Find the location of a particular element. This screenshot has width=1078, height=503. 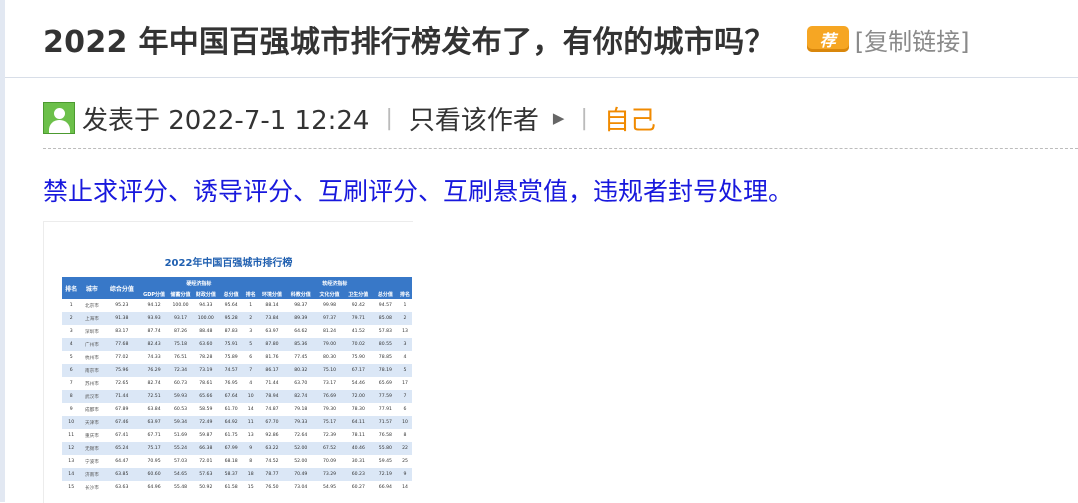

post-meta-row: 发表于 2022-7-1 12:24 | 只看该作者 ▶ | 自己 is located at coordinates (349, 118).